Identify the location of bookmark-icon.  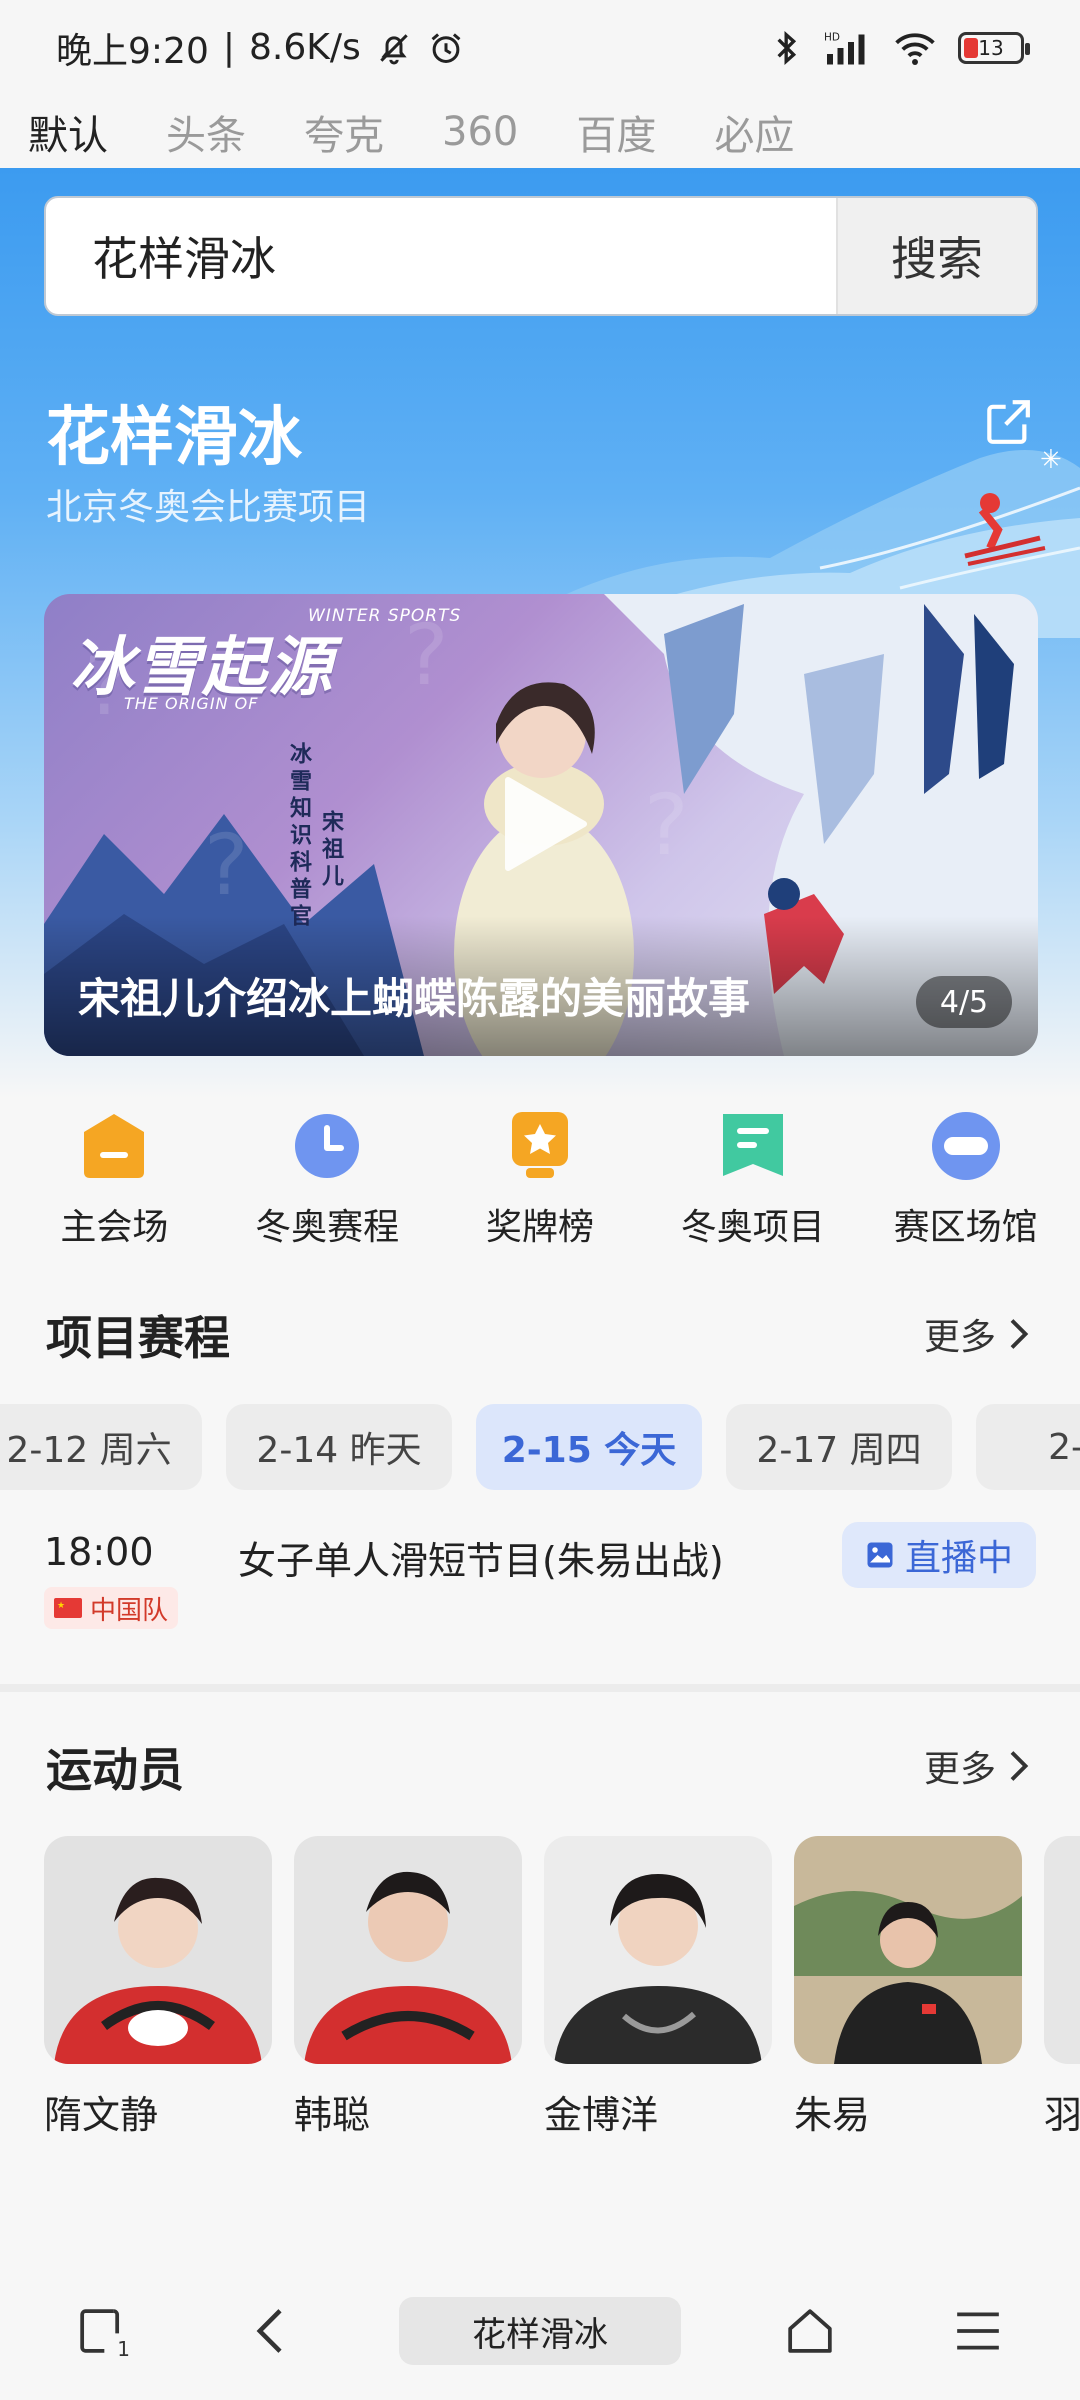
(752, 1145).